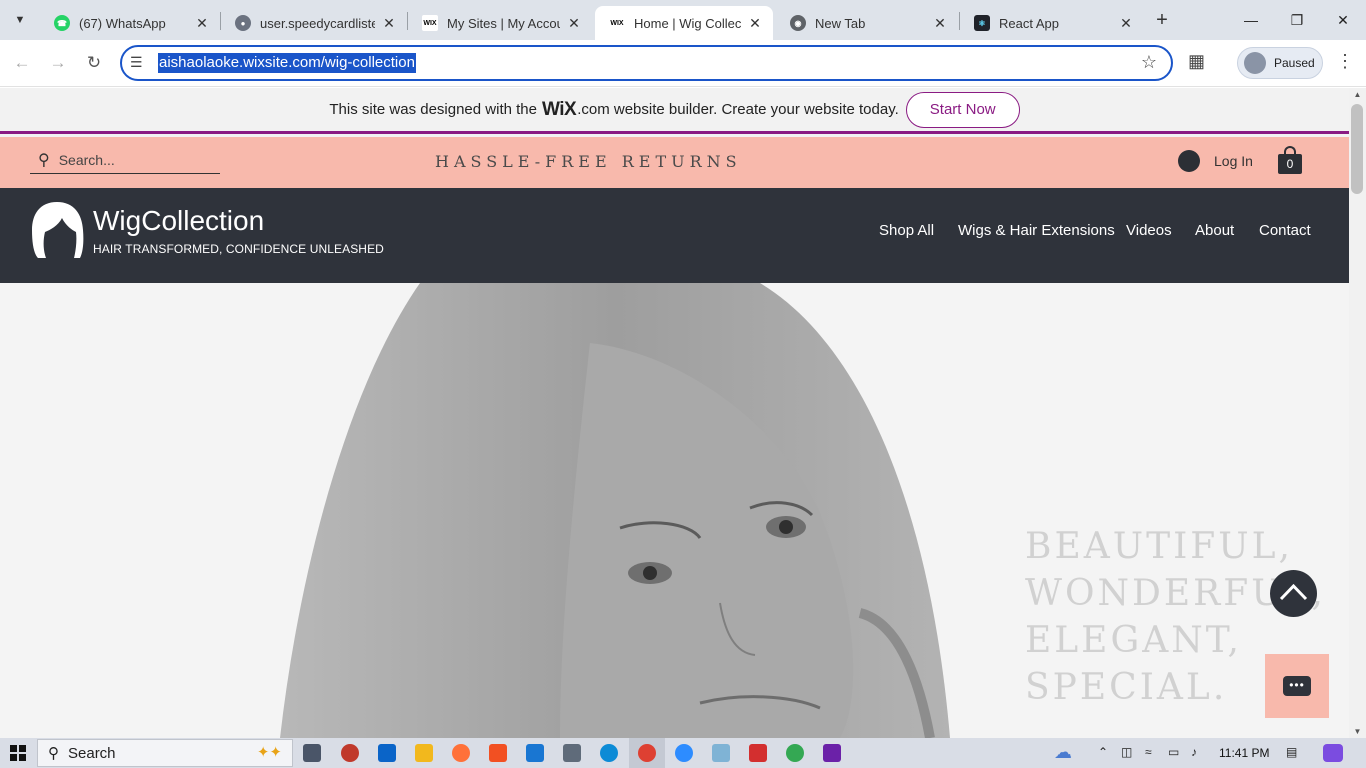 The width and height of the screenshot is (1366, 768). What do you see at coordinates (832, 753) in the screenshot?
I see `app-icon` at bounding box center [832, 753].